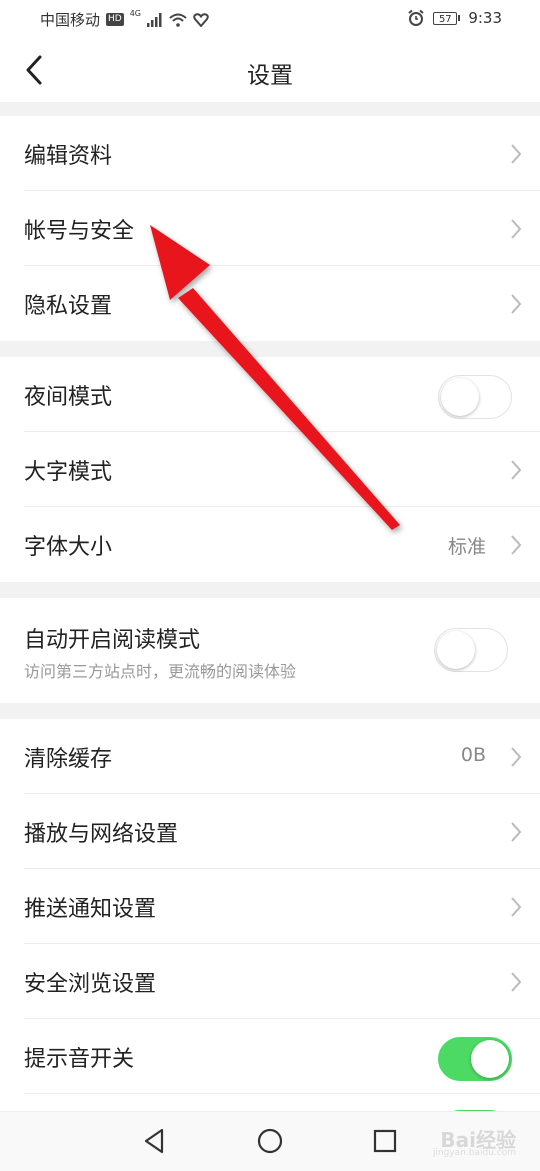 Image resolution: width=540 pixels, height=1171 pixels. Describe the element at coordinates (270, 76) in the screenshot. I see `page-title: 设置` at that location.